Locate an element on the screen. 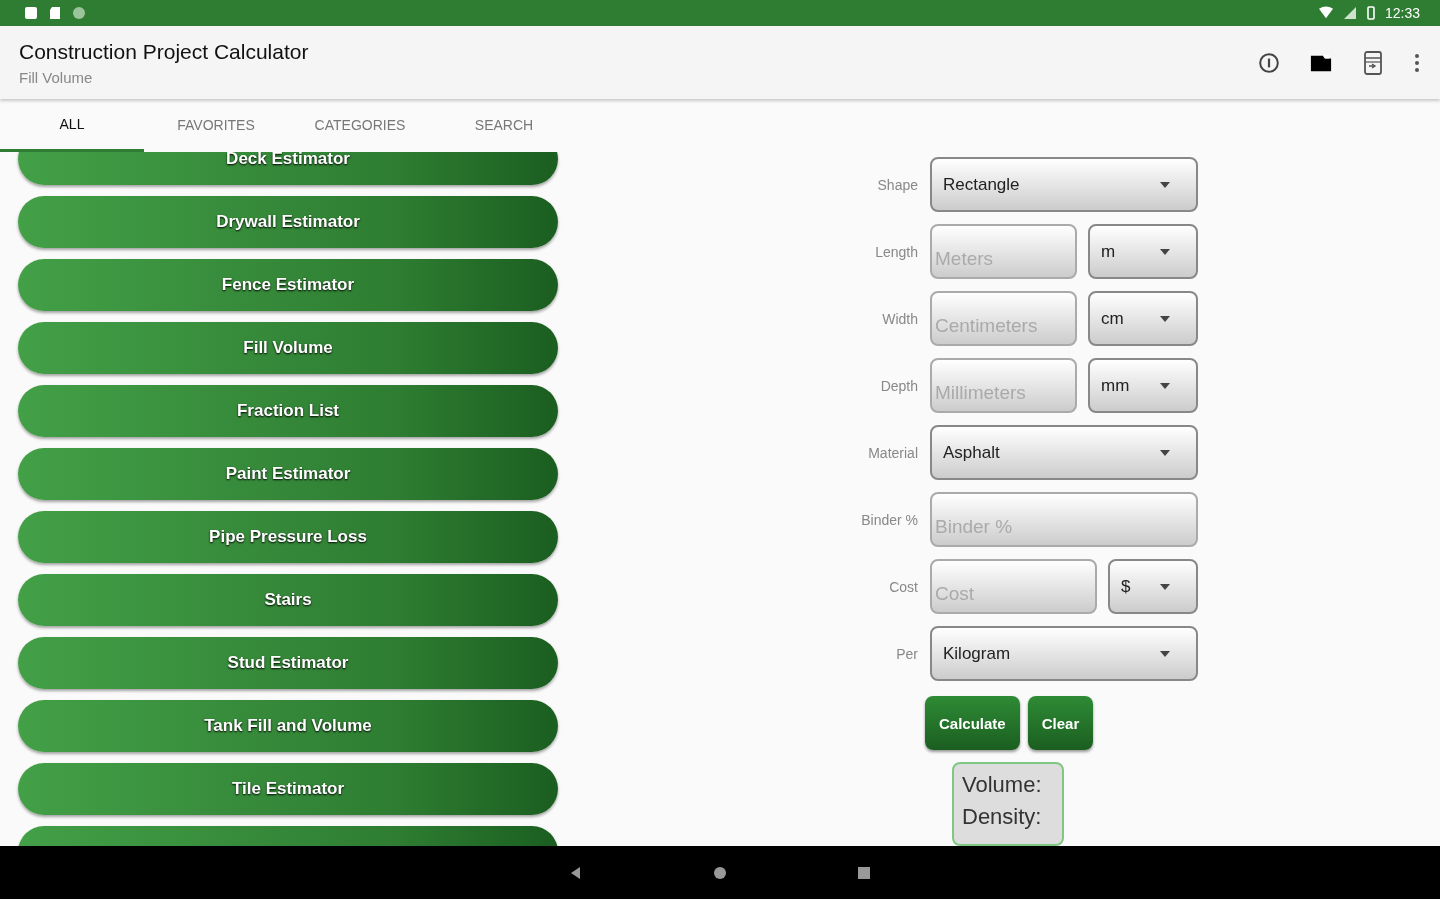 This screenshot has width=1440, height=900. battery-icon is located at coordinates (1370, 13).